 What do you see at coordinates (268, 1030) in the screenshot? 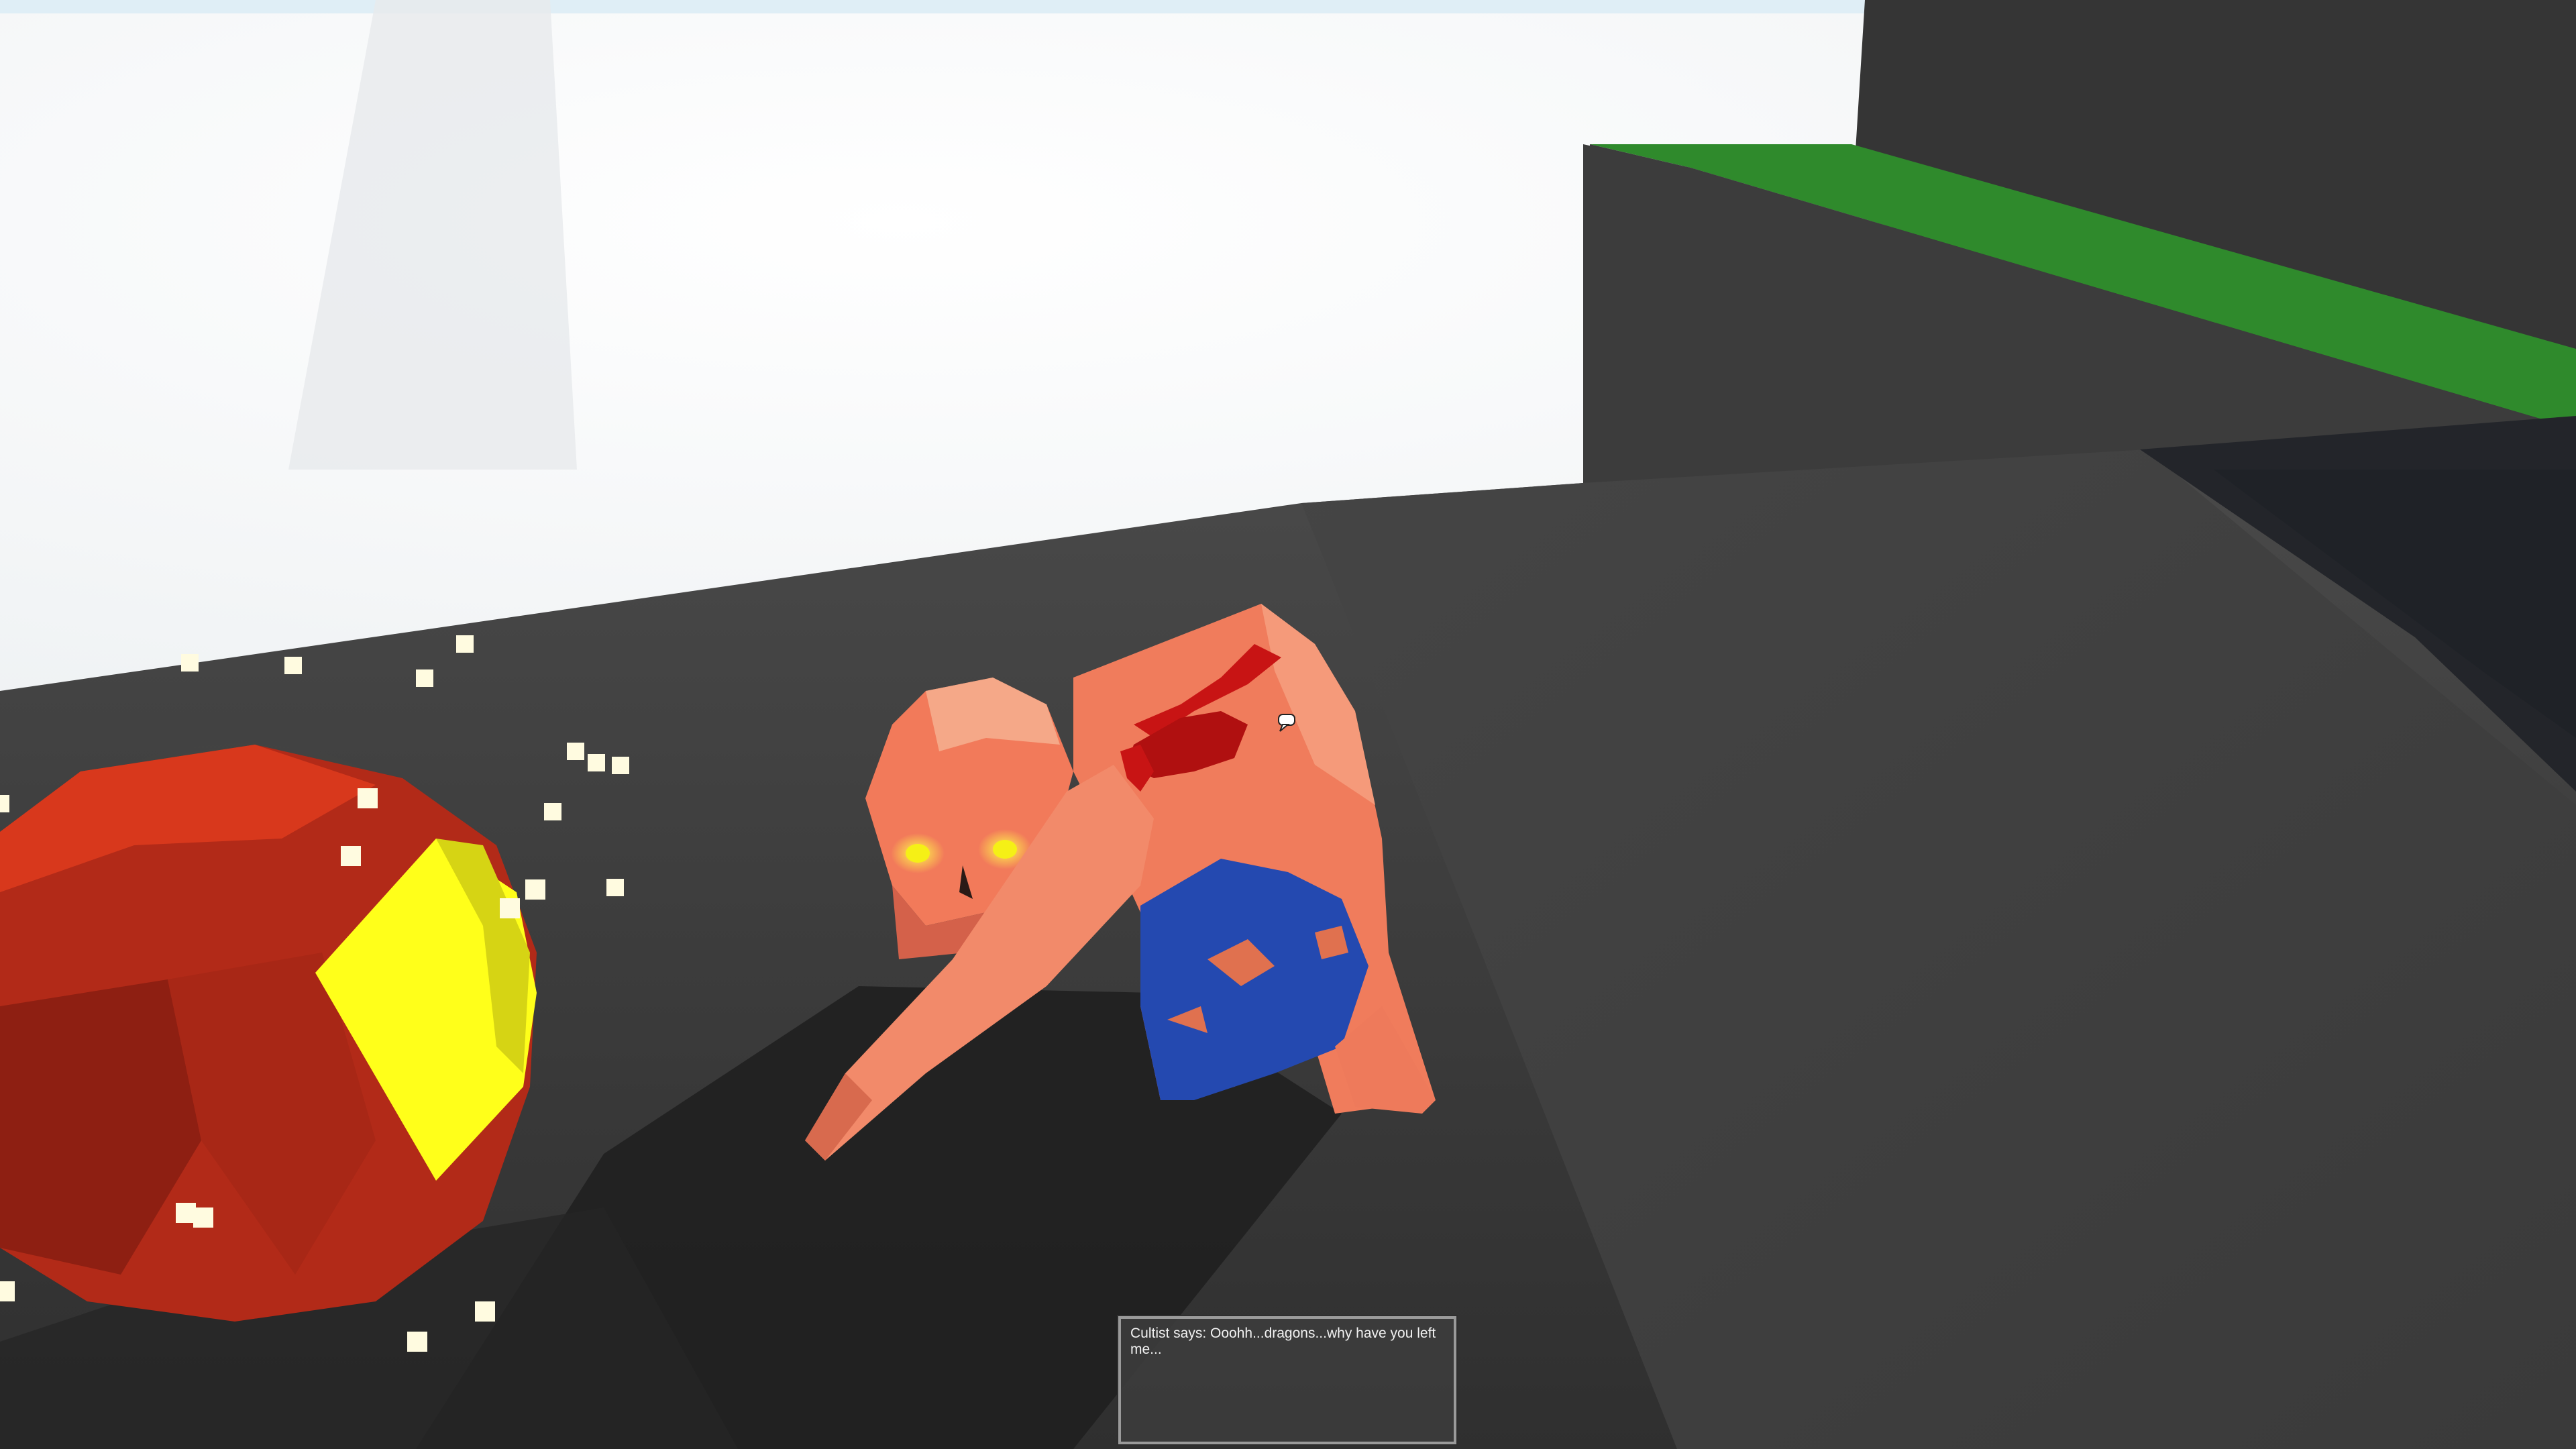
I see `dragon-egg` at bounding box center [268, 1030].